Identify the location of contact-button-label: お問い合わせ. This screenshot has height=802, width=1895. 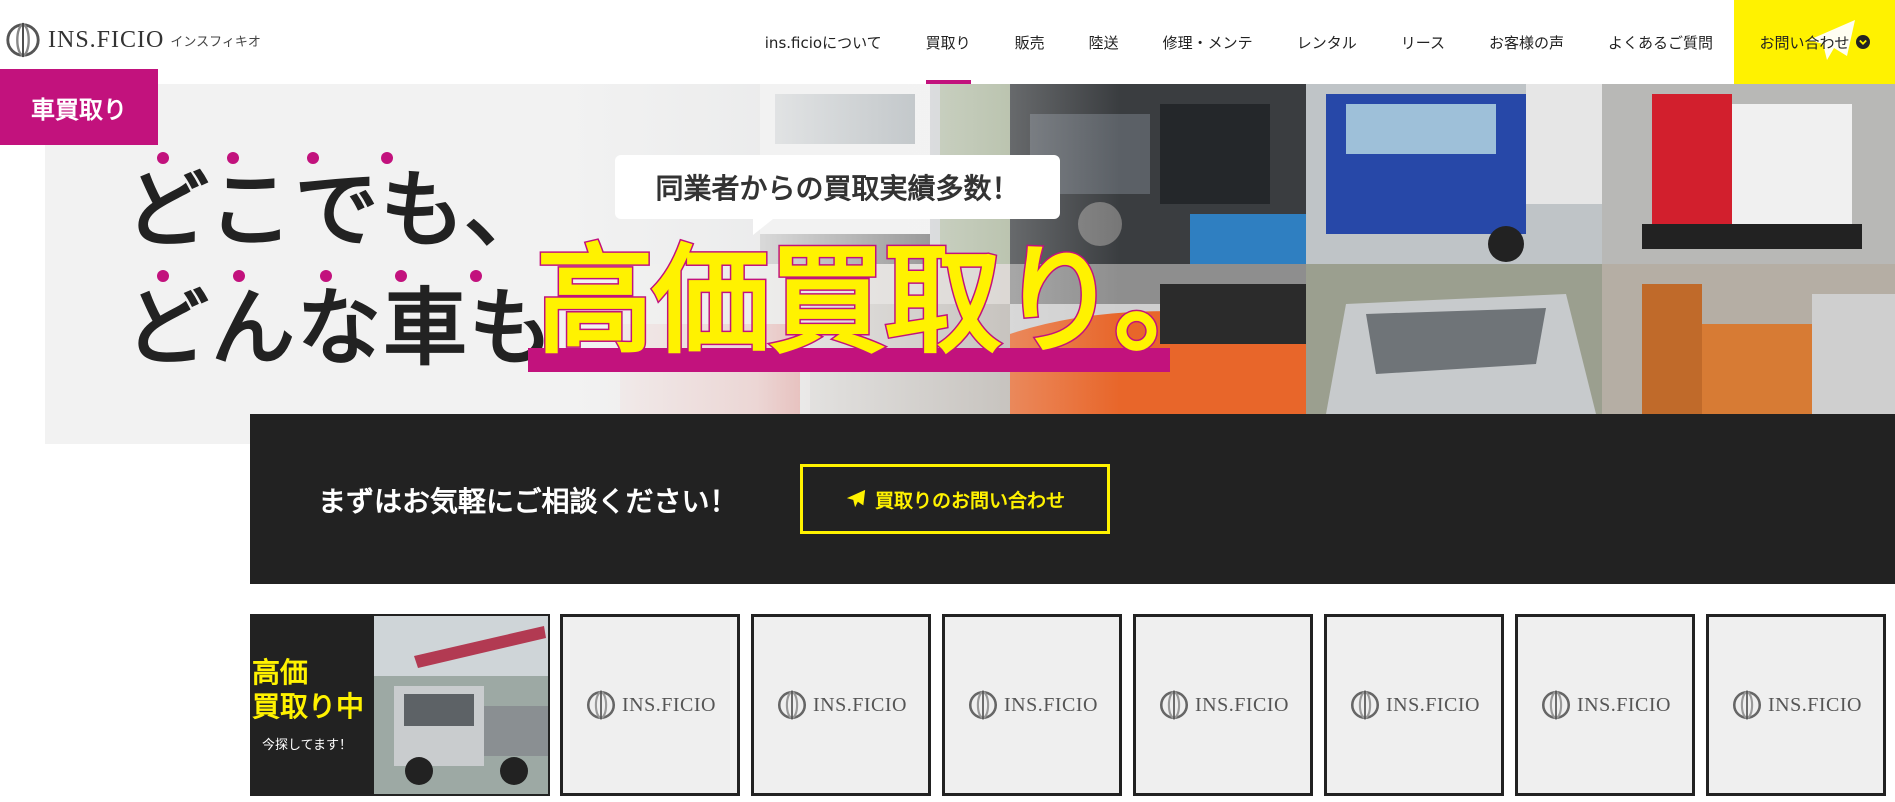
(1804, 42).